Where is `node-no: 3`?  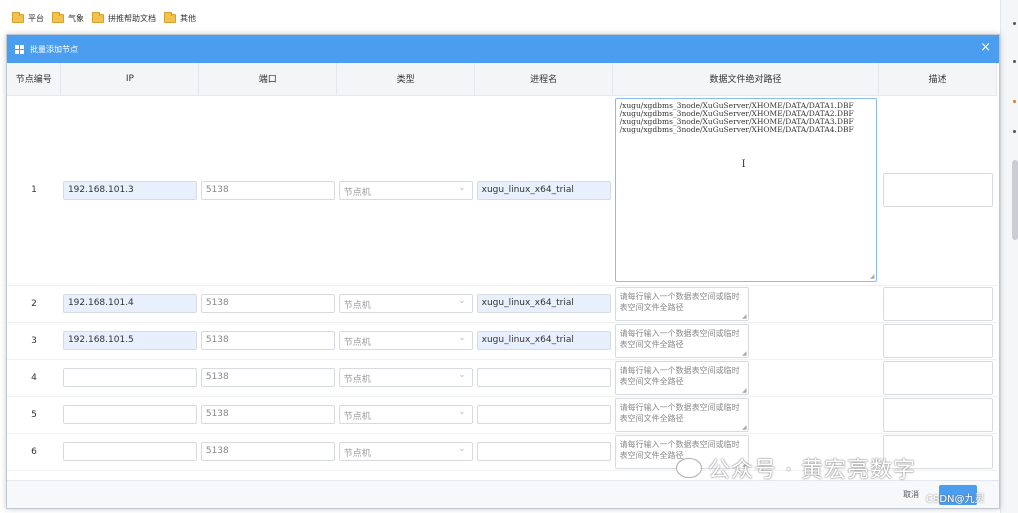
node-no: 3 is located at coordinates (34, 341).